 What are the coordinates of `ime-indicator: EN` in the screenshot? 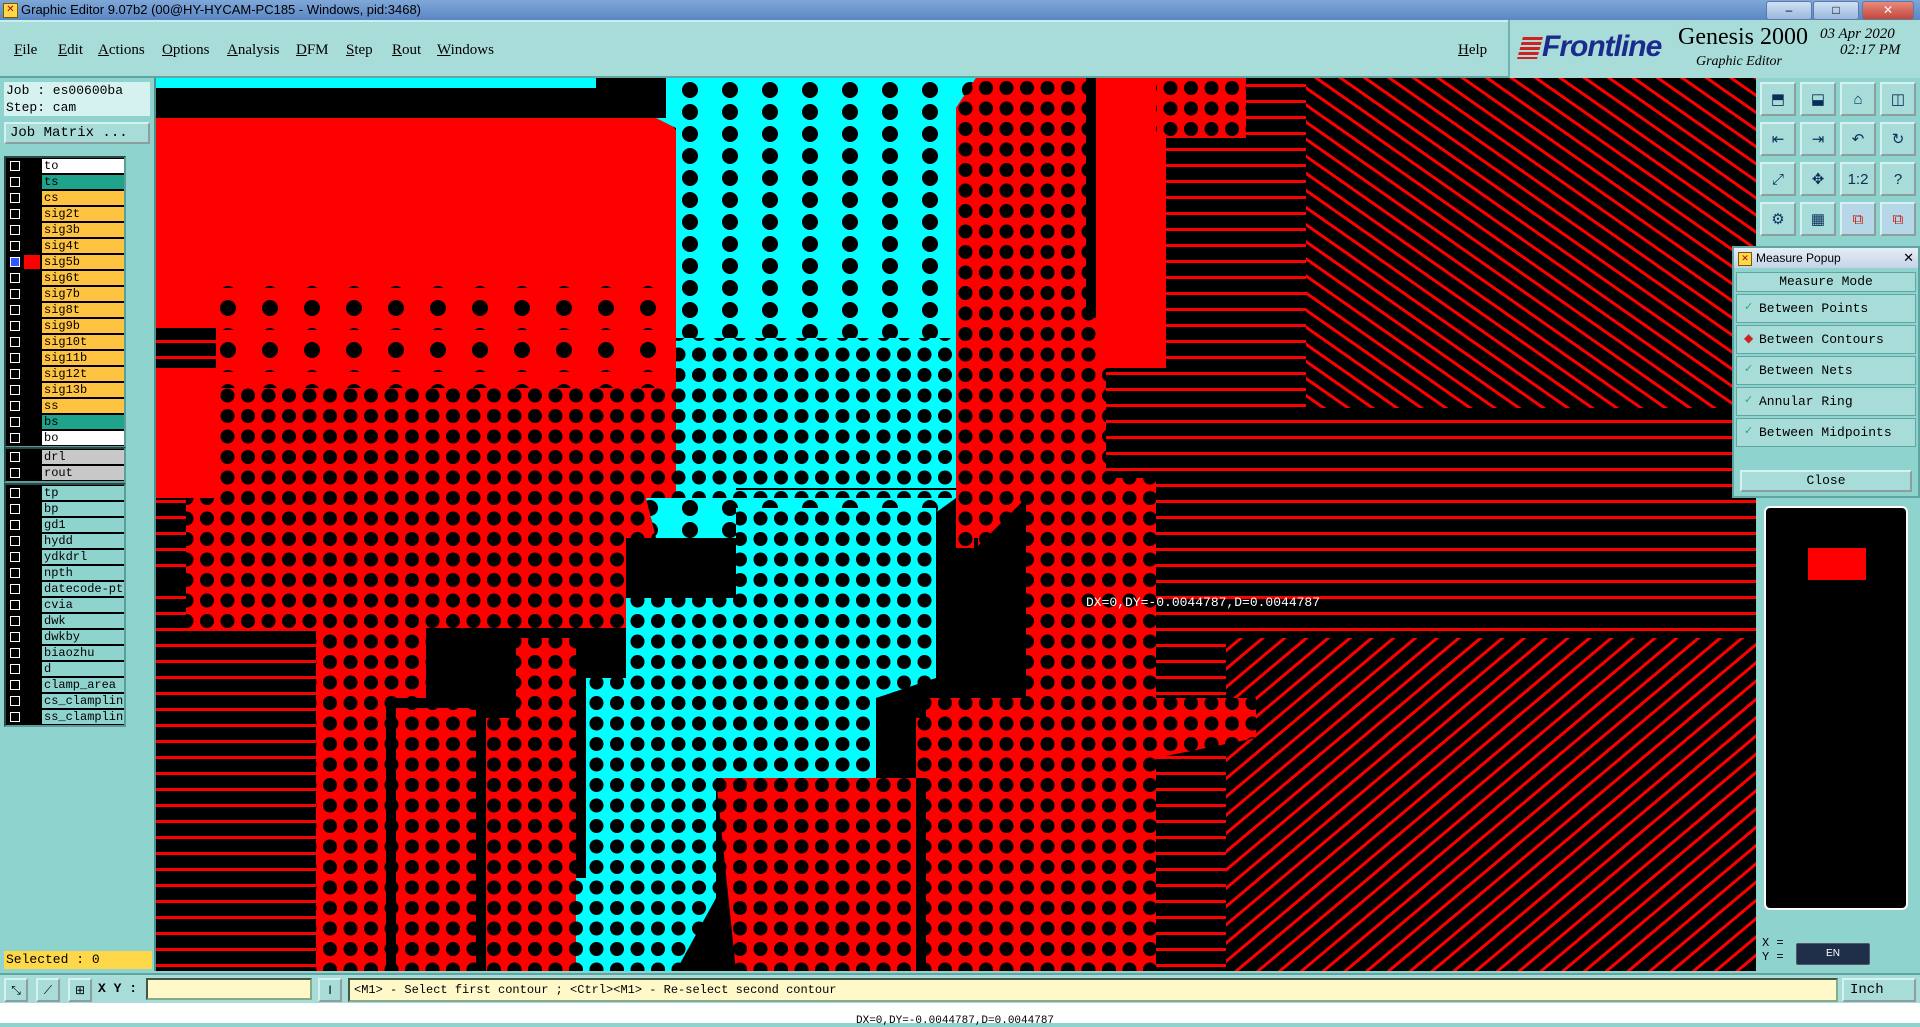 It's located at (1833, 954).